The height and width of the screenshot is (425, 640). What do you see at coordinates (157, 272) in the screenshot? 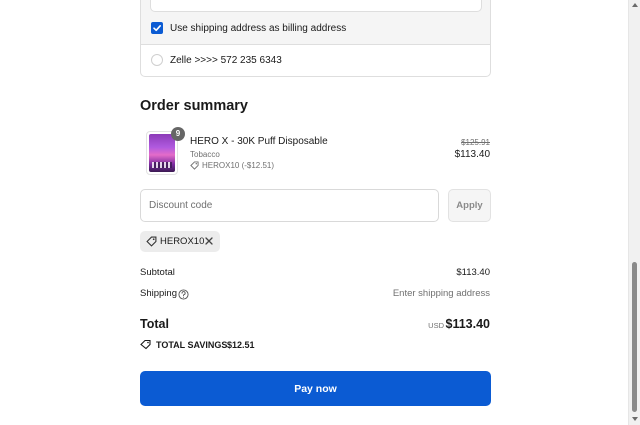
I see `subtotal-label: Subtotal` at bounding box center [157, 272].